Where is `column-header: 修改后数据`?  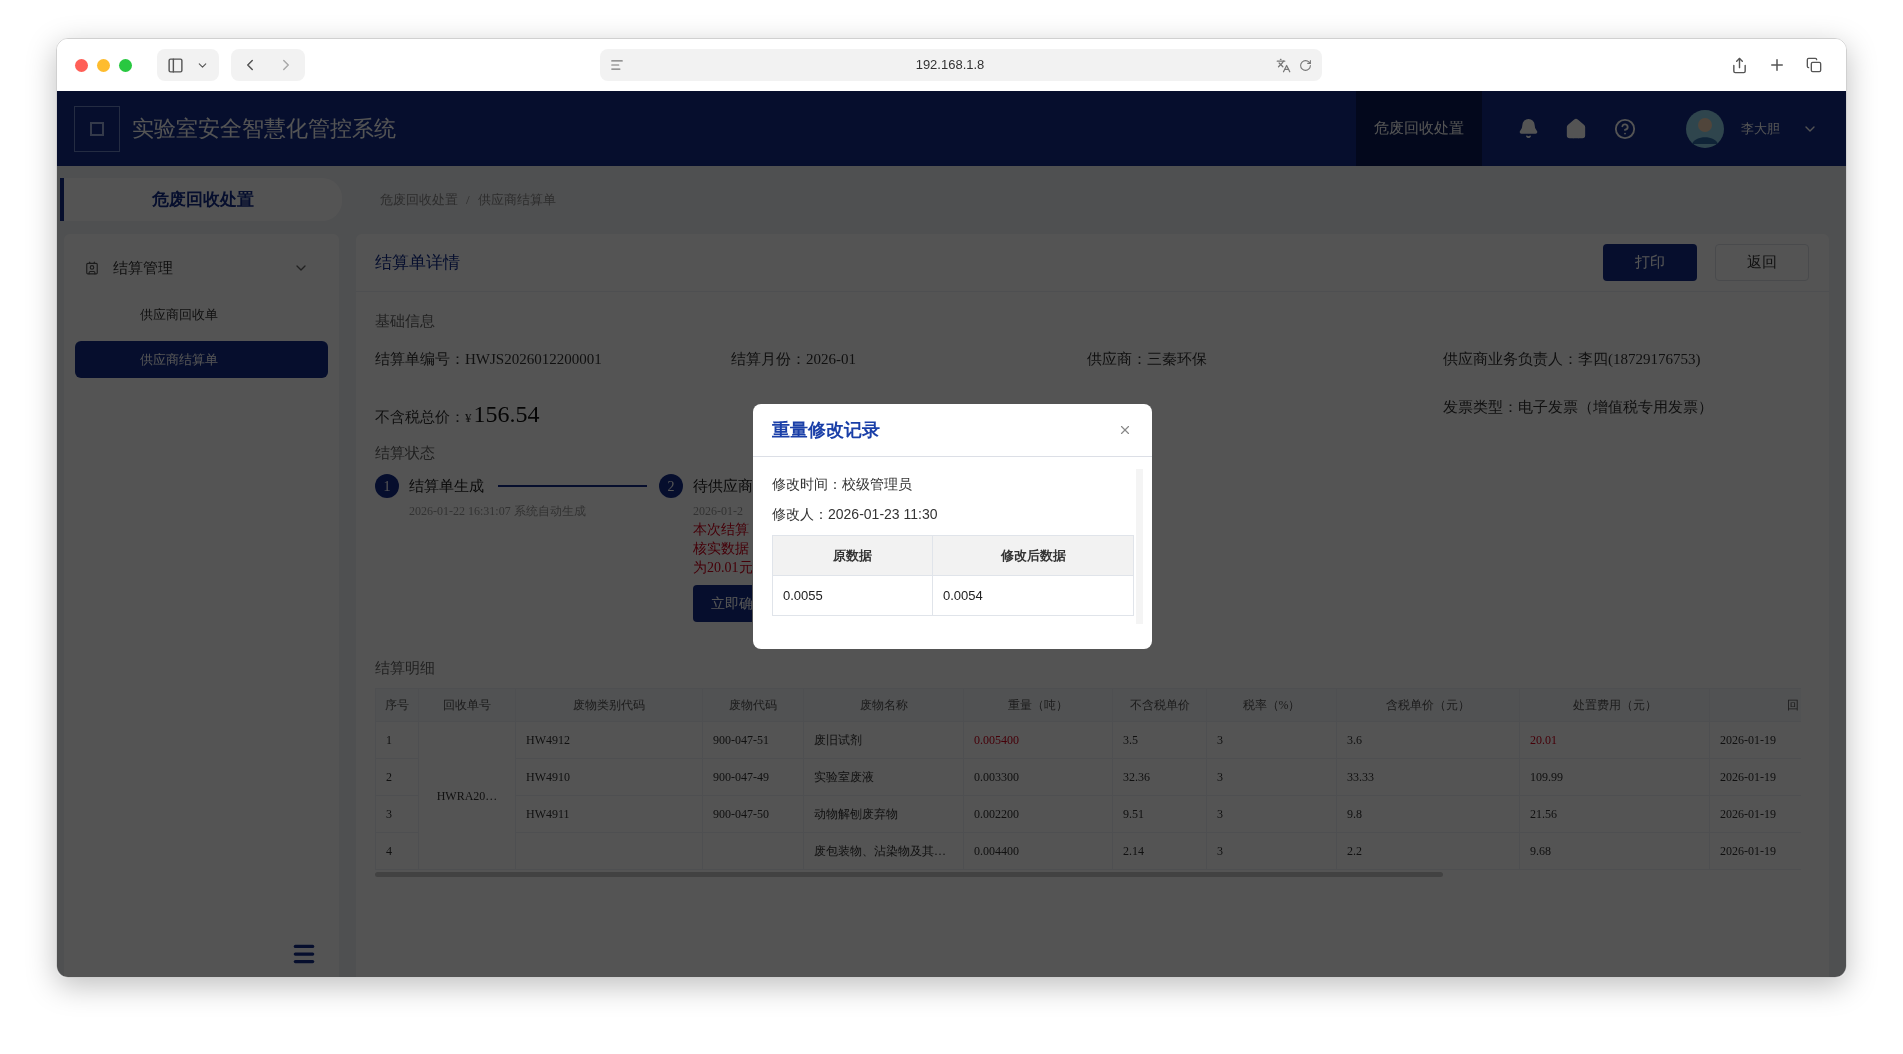
column-header: 修改后数据 is located at coordinates (1033, 555).